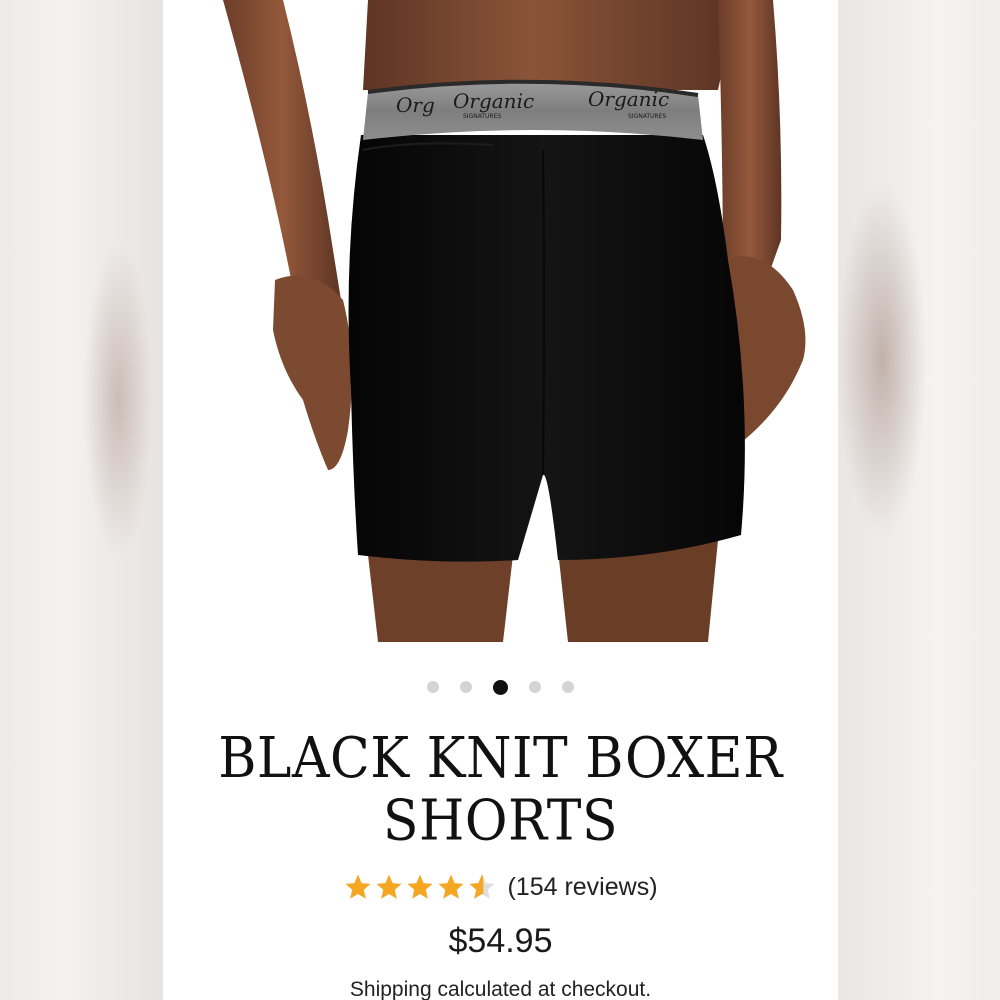  I want to click on review-count: (154 reviews), so click(582, 887).